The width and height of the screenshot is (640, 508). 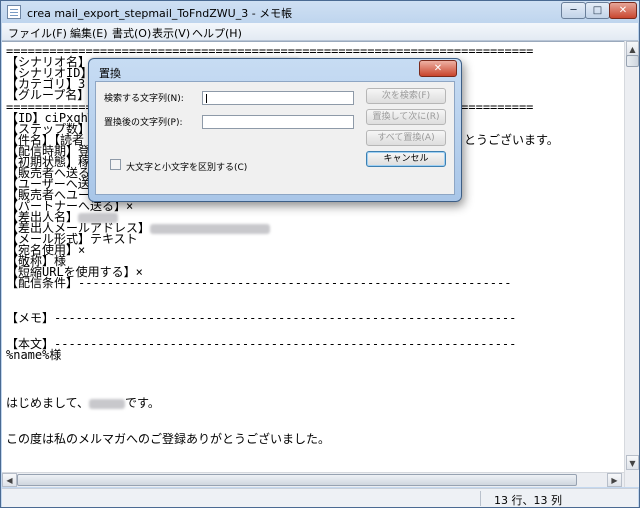 I want to click on minimize-button: ─, so click(x=573, y=10).